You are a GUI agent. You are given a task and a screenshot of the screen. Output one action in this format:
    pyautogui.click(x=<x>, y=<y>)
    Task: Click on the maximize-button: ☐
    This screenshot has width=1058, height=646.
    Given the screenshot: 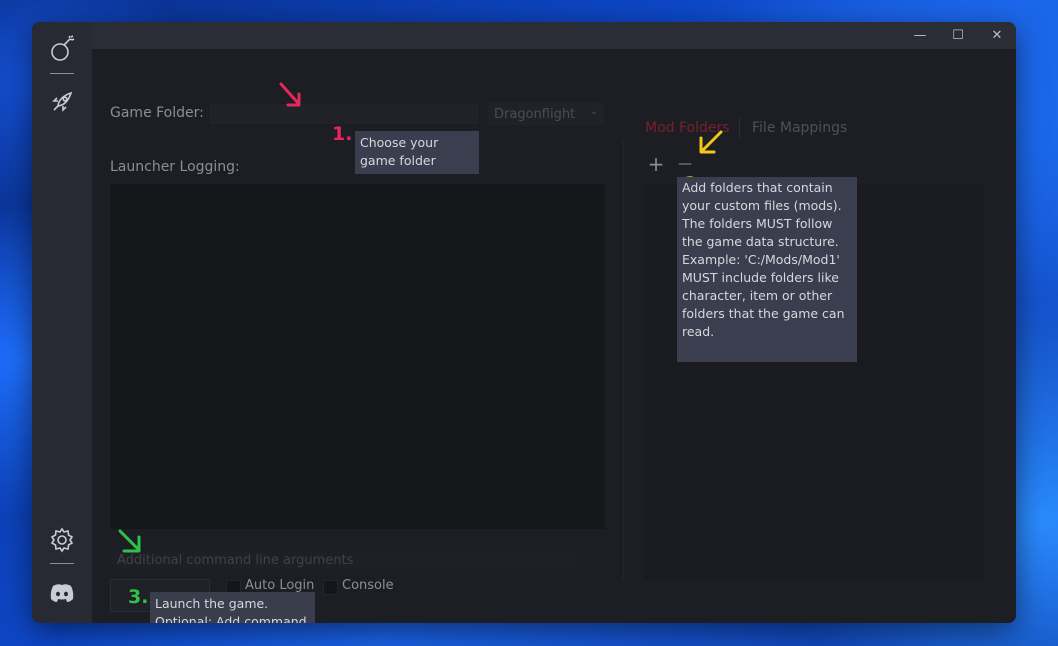 What is the action you would take?
    pyautogui.click(x=958, y=35)
    